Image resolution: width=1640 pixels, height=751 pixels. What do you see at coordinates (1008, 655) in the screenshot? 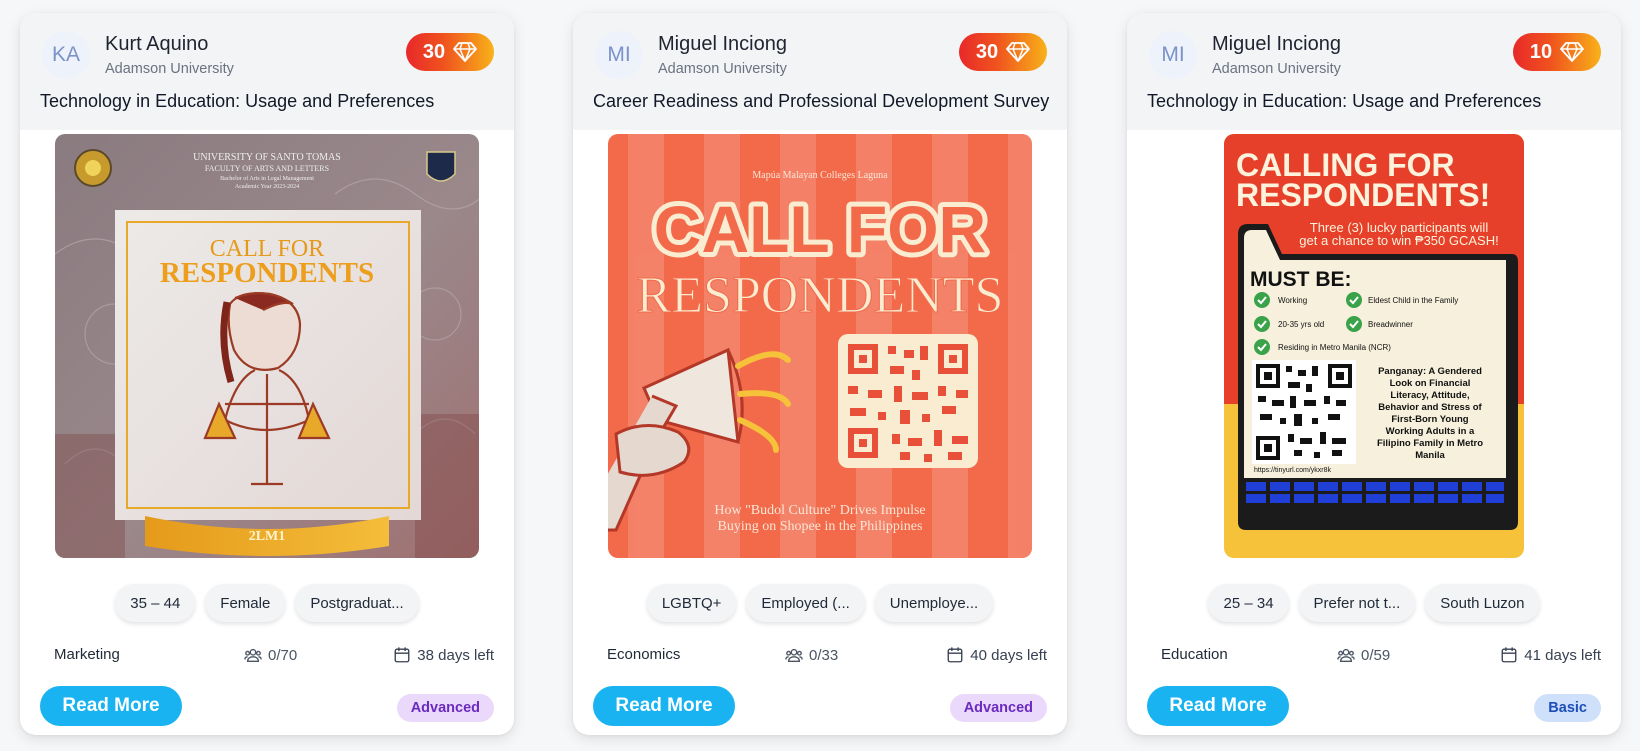
I see `days-left: 40 days left` at bounding box center [1008, 655].